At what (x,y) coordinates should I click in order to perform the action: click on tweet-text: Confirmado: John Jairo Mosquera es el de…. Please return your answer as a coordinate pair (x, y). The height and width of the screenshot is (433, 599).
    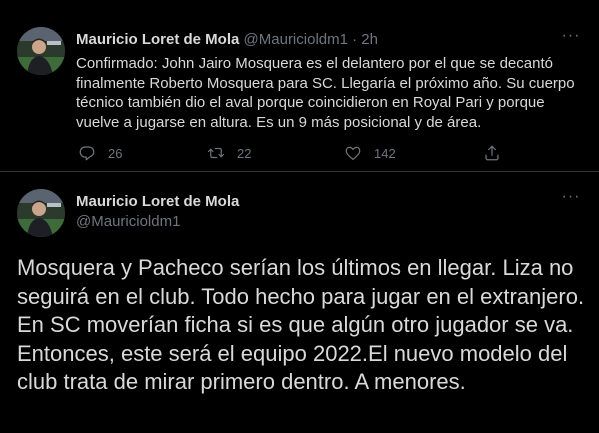
    Looking at the image, I should click on (325, 93).